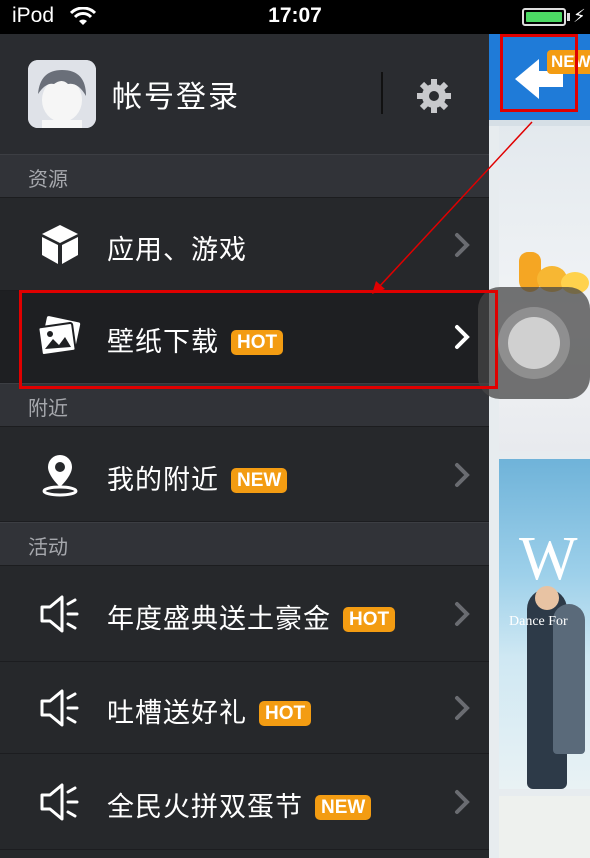 The image size is (590, 858). I want to click on menu-item-apps-games: 应用、游戏, so click(244, 244).